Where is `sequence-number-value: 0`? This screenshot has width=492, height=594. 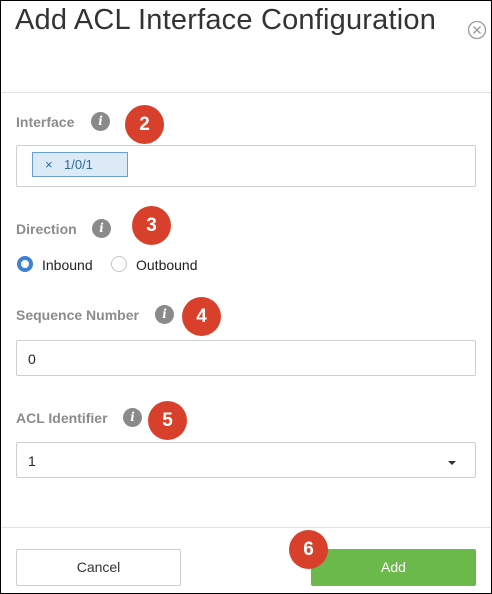 sequence-number-value: 0 is located at coordinates (32, 359).